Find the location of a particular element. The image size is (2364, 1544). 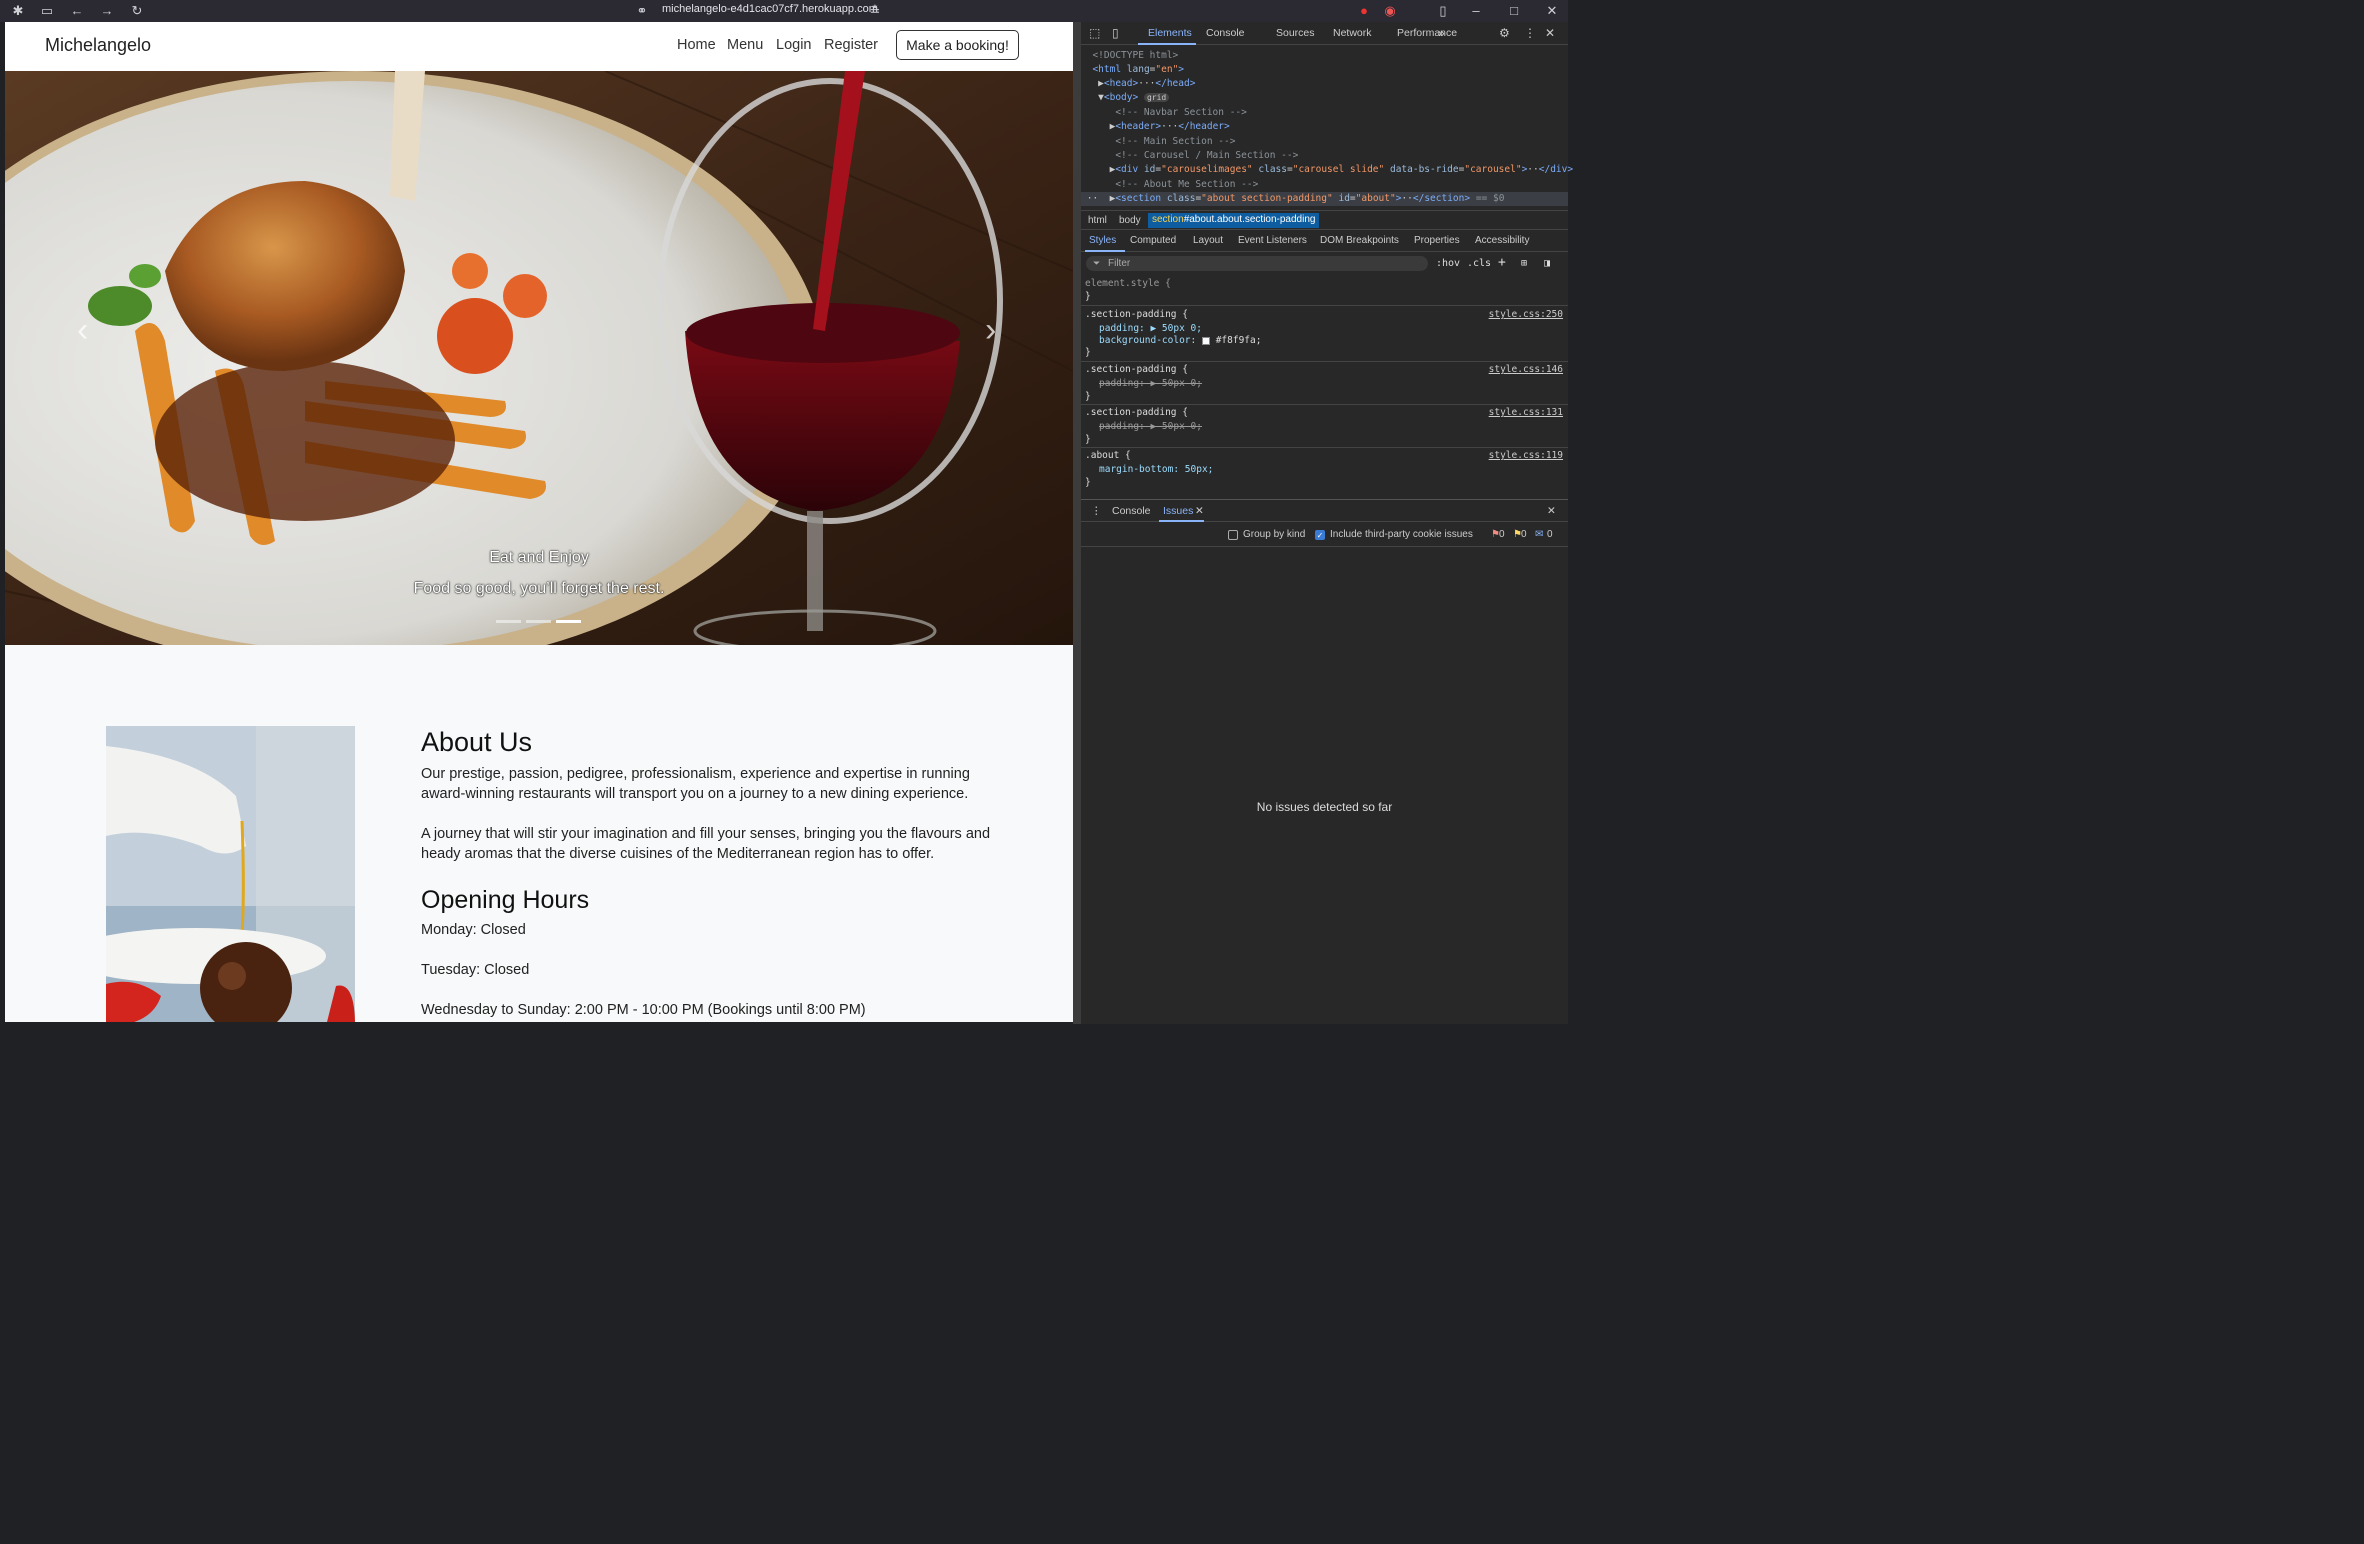

dom-node: ▼<body> grid is located at coordinates (1324, 98).